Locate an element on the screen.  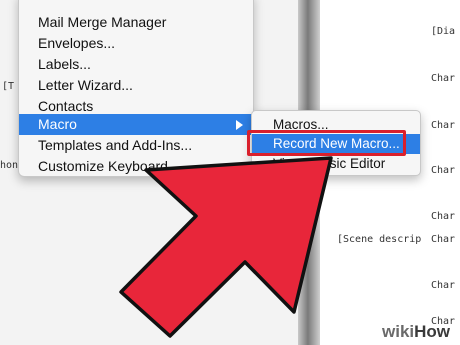
submenu-item-visual-basic-editor: Visual Basic Editor is located at coordinates (336, 164).